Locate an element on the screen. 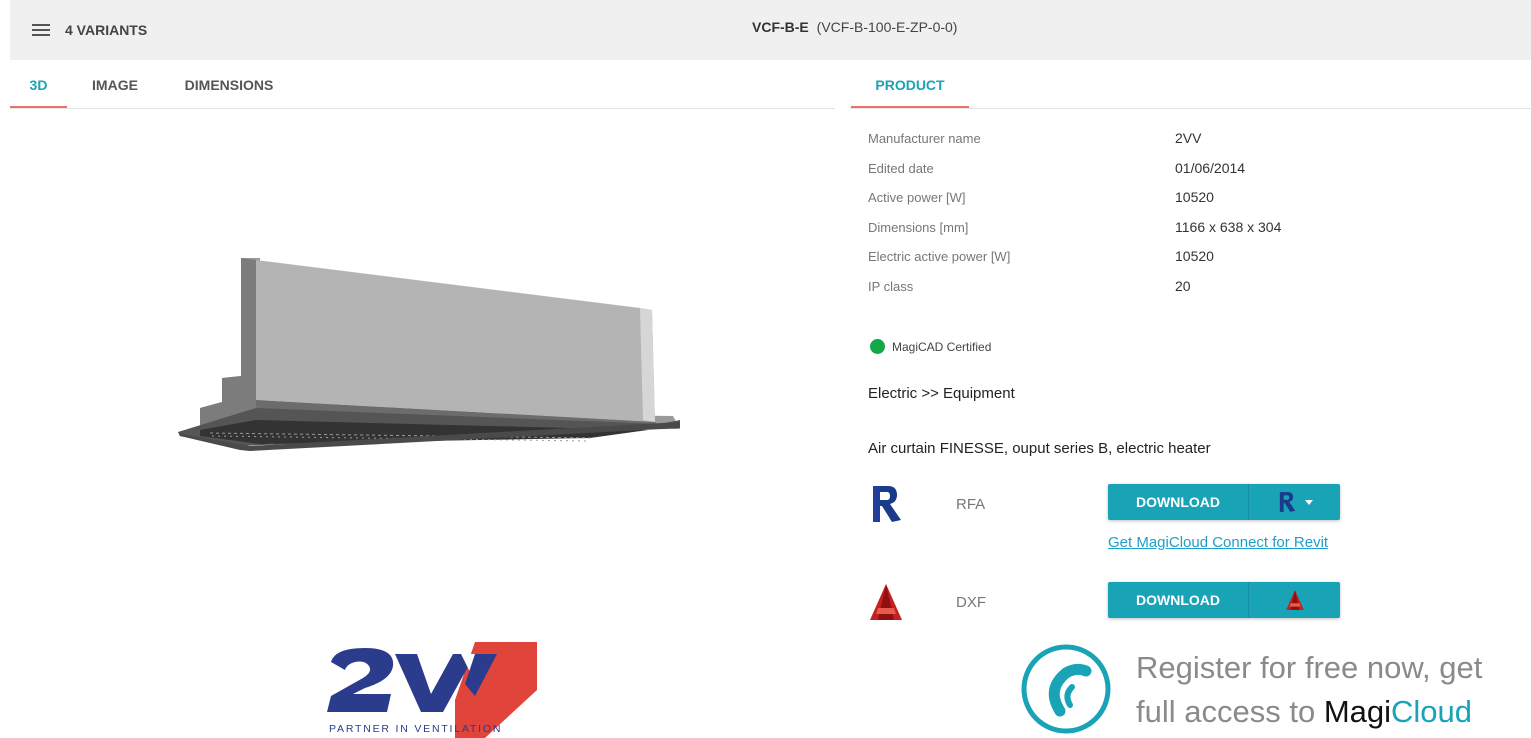  view-tabs: 3D IMAGE DIMENSIONS is located at coordinates (425, 84).